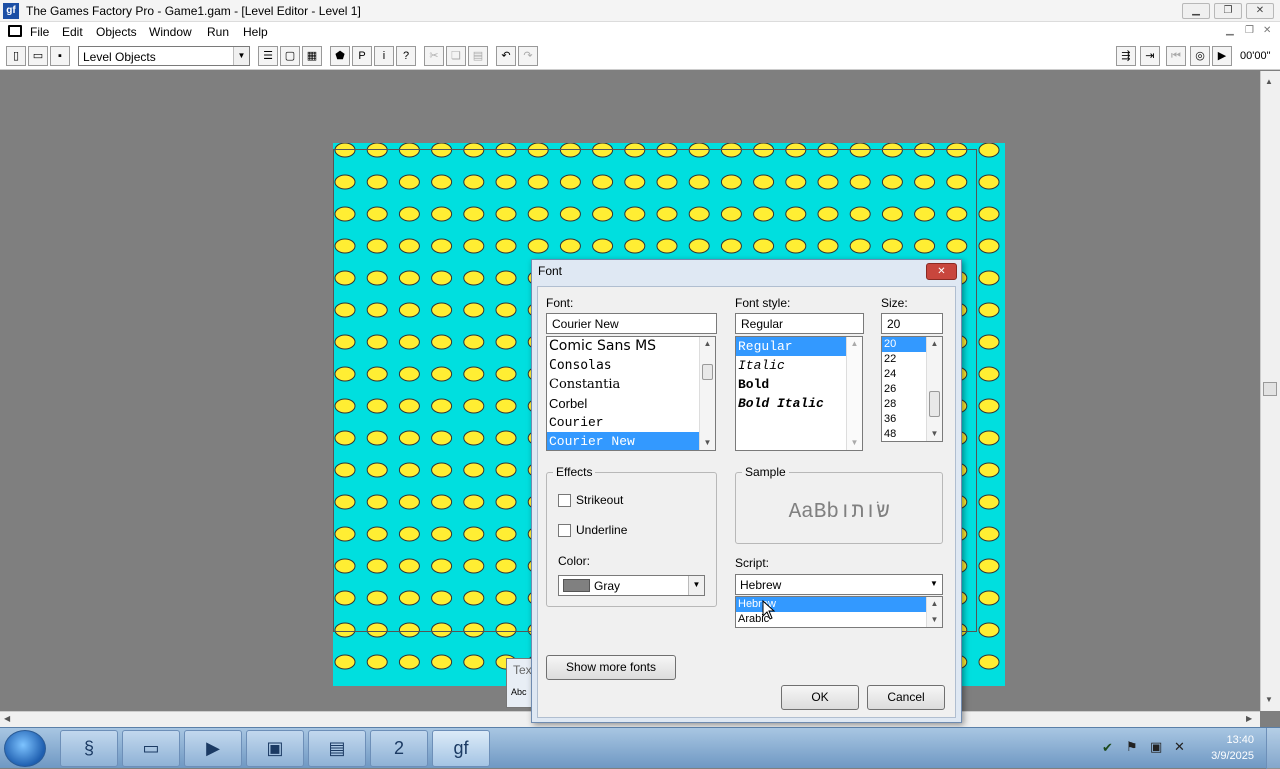  I want to click on taskbar-image-viewer-icon: ▣, so click(275, 748).